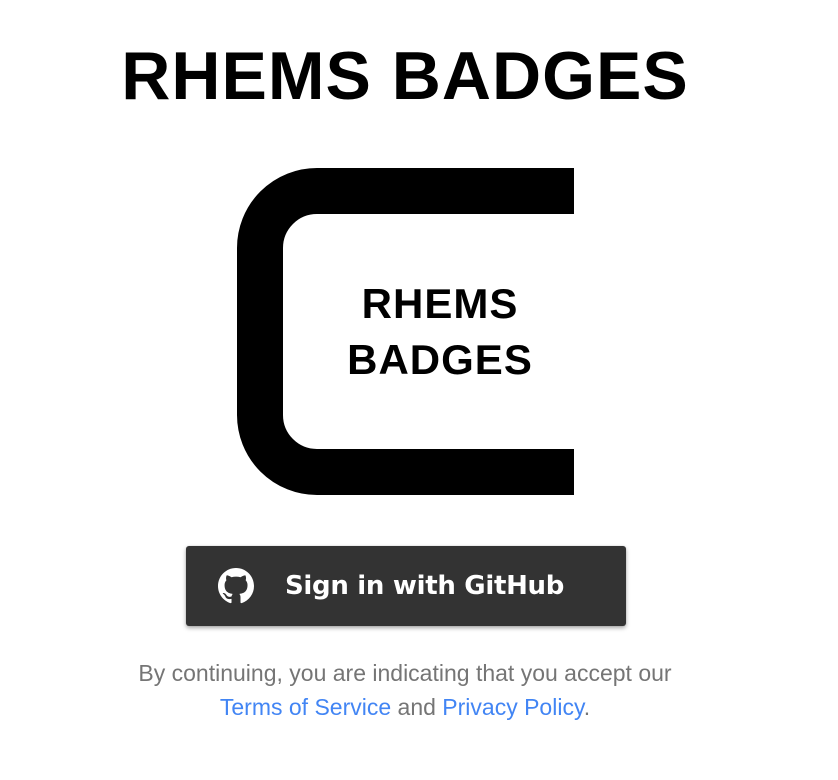 Image resolution: width=838 pixels, height=780 pixels. Describe the element at coordinates (425, 586) in the screenshot. I see `sign-in-label: Sign in with GitHub` at that location.